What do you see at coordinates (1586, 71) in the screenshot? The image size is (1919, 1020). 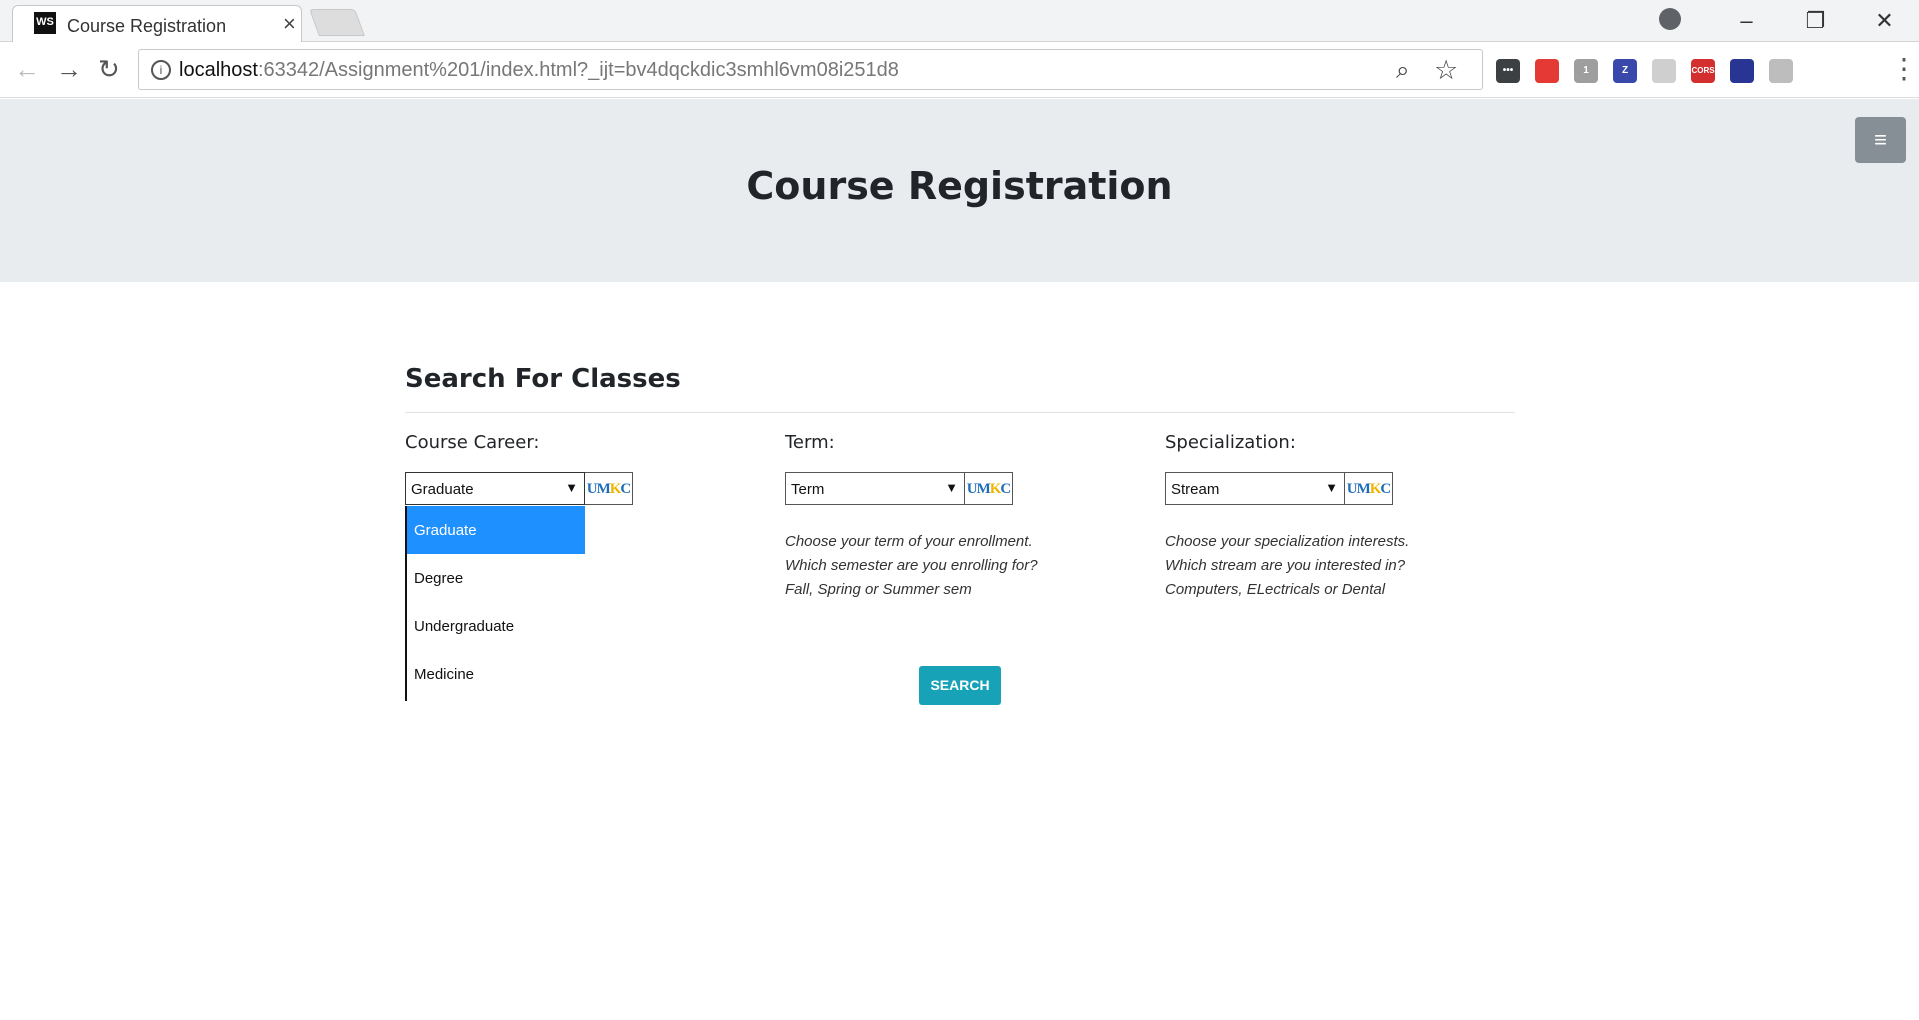 I see `shield-icon: 1` at bounding box center [1586, 71].